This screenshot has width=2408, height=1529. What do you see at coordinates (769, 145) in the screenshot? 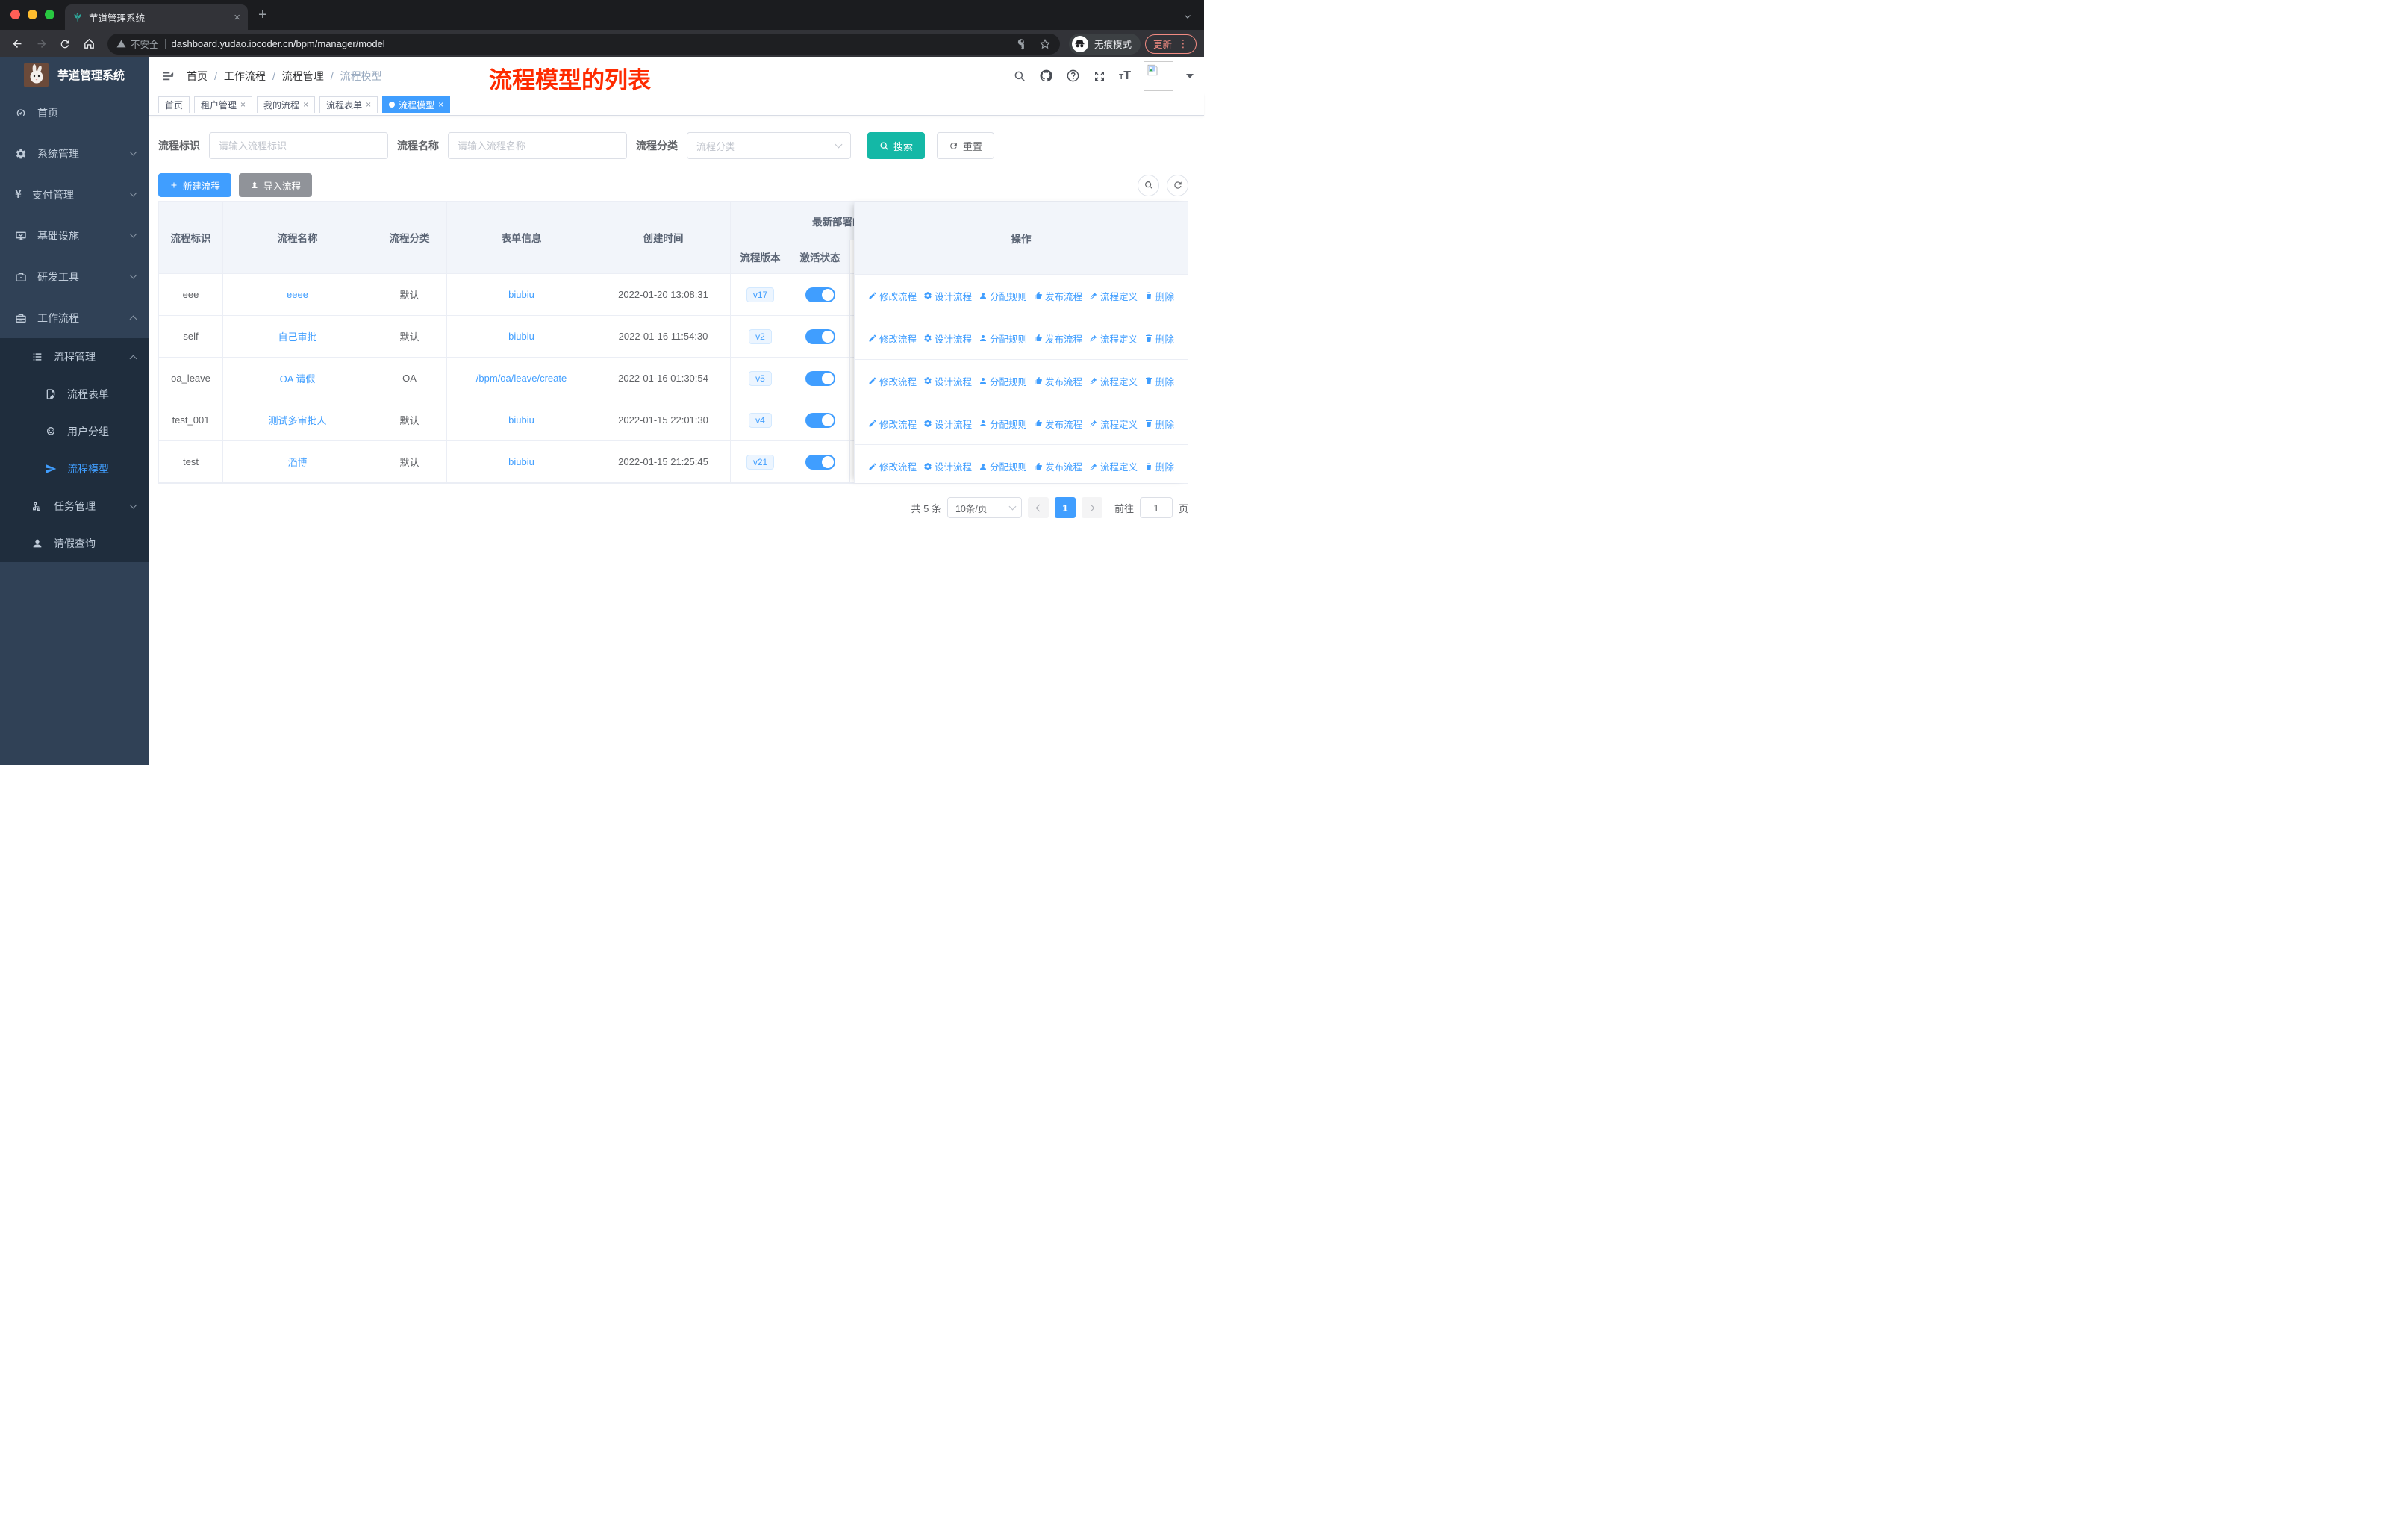
I see `filter-category-select: 流程分类` at bounding box center [769, 145].